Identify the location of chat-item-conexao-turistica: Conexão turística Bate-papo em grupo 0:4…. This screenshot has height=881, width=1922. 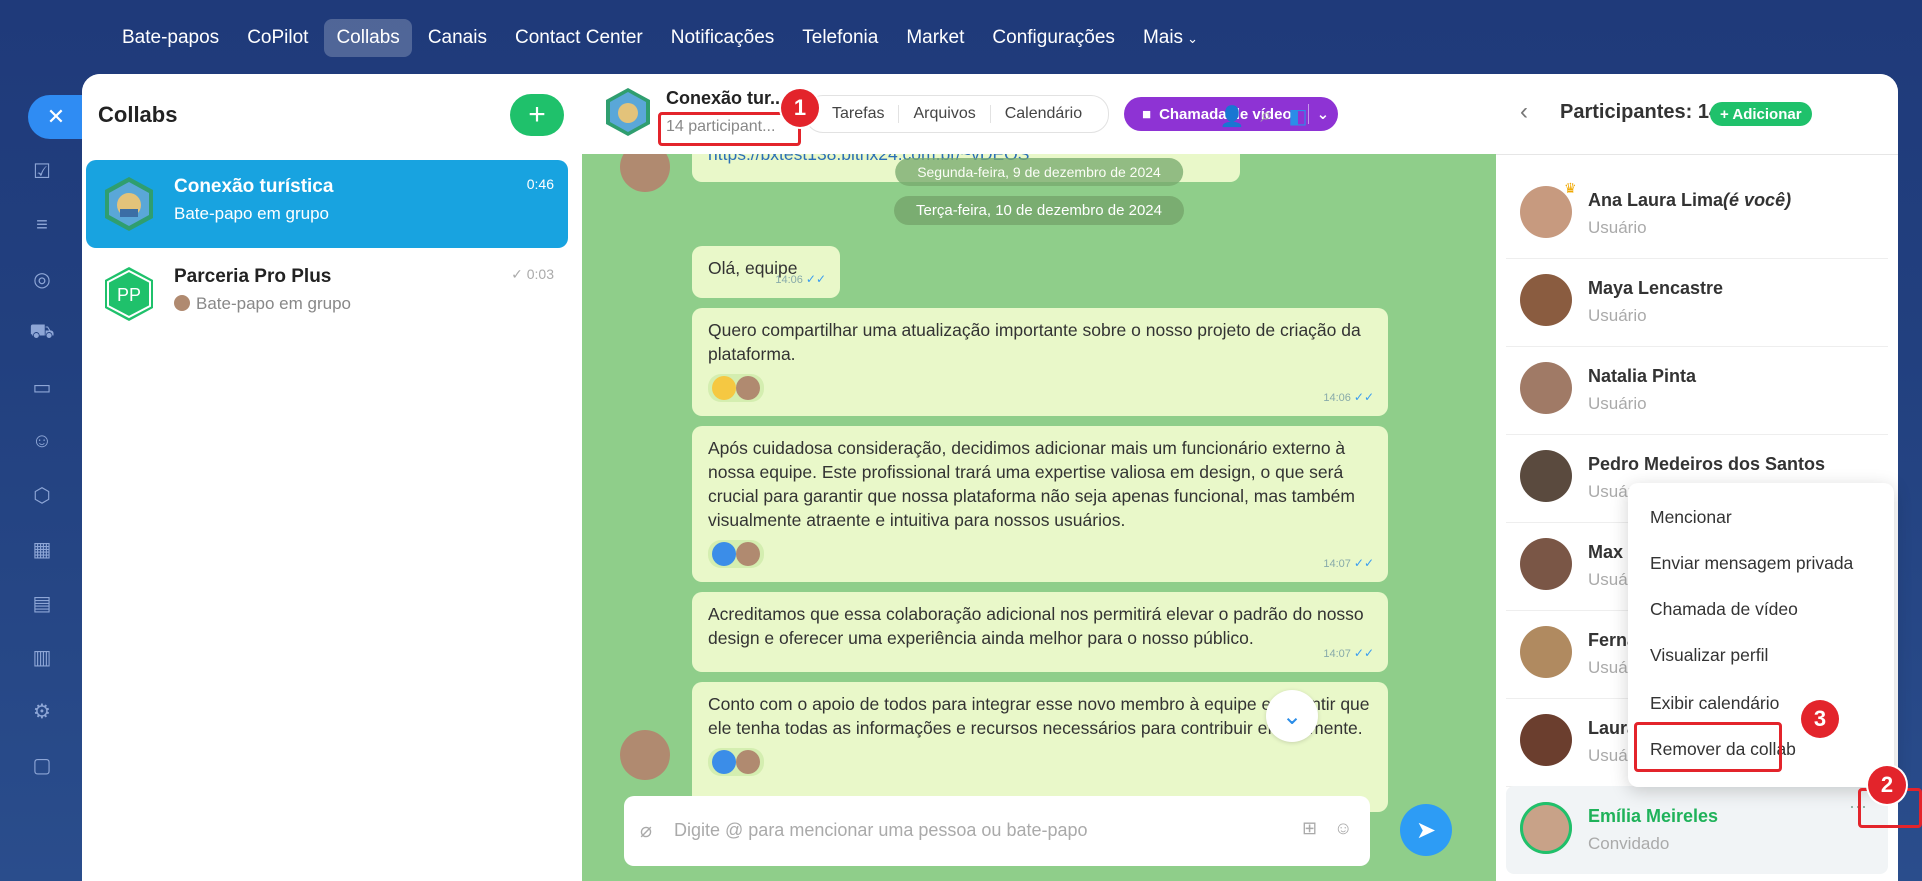
(327, 204).